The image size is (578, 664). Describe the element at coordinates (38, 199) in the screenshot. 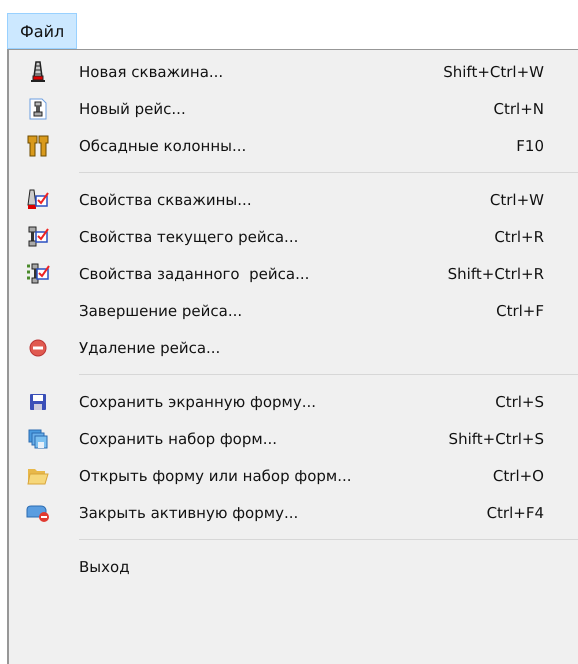

I see `derrick-checkbox-icon` at that location.